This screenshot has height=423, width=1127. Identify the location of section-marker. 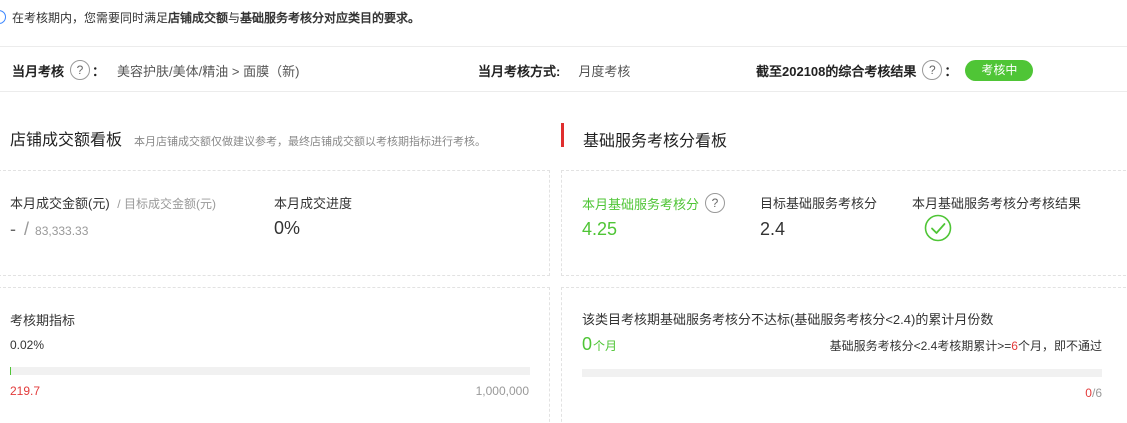
(562, 135).